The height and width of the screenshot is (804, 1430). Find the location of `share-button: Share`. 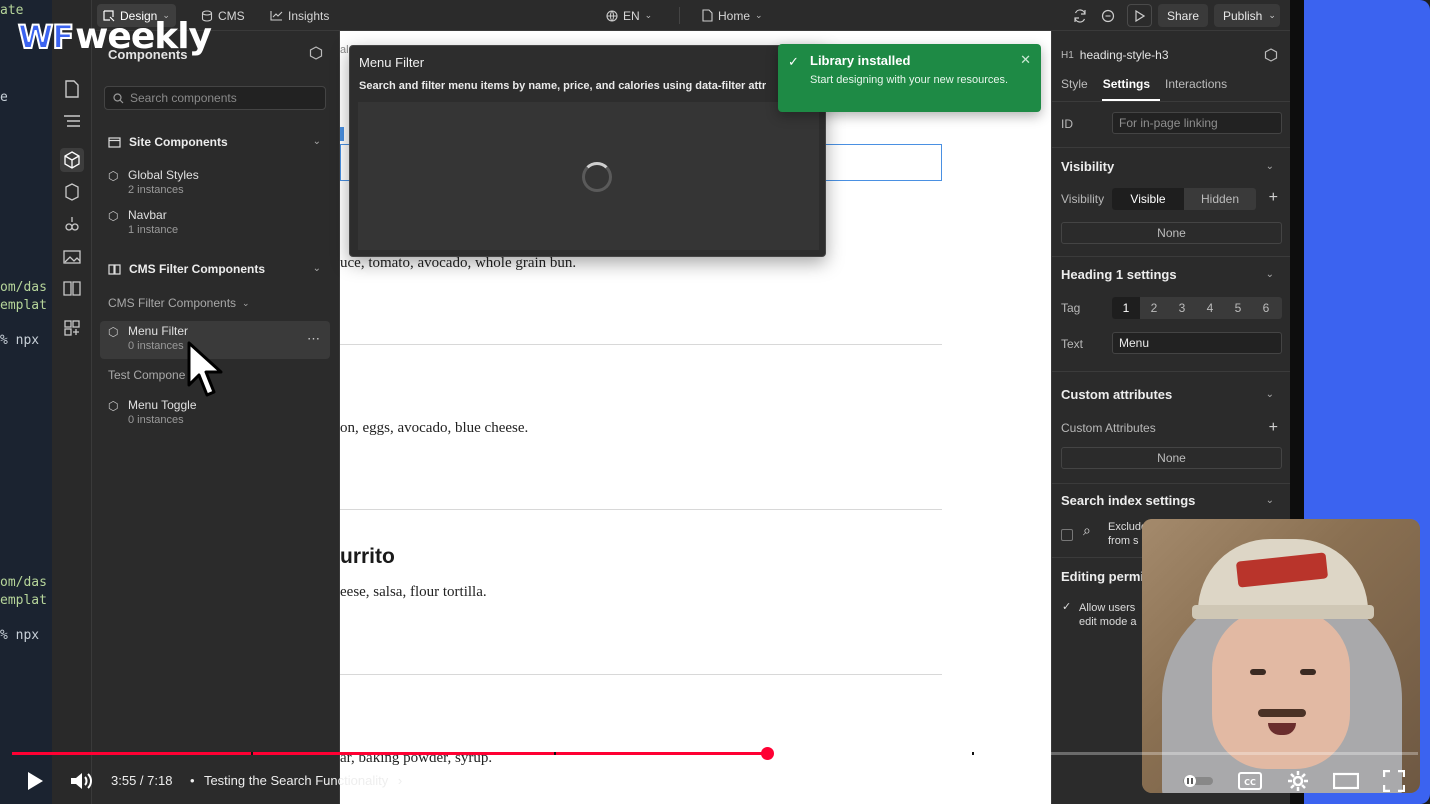

share-button: Share is located at coordinates (1183, 15).